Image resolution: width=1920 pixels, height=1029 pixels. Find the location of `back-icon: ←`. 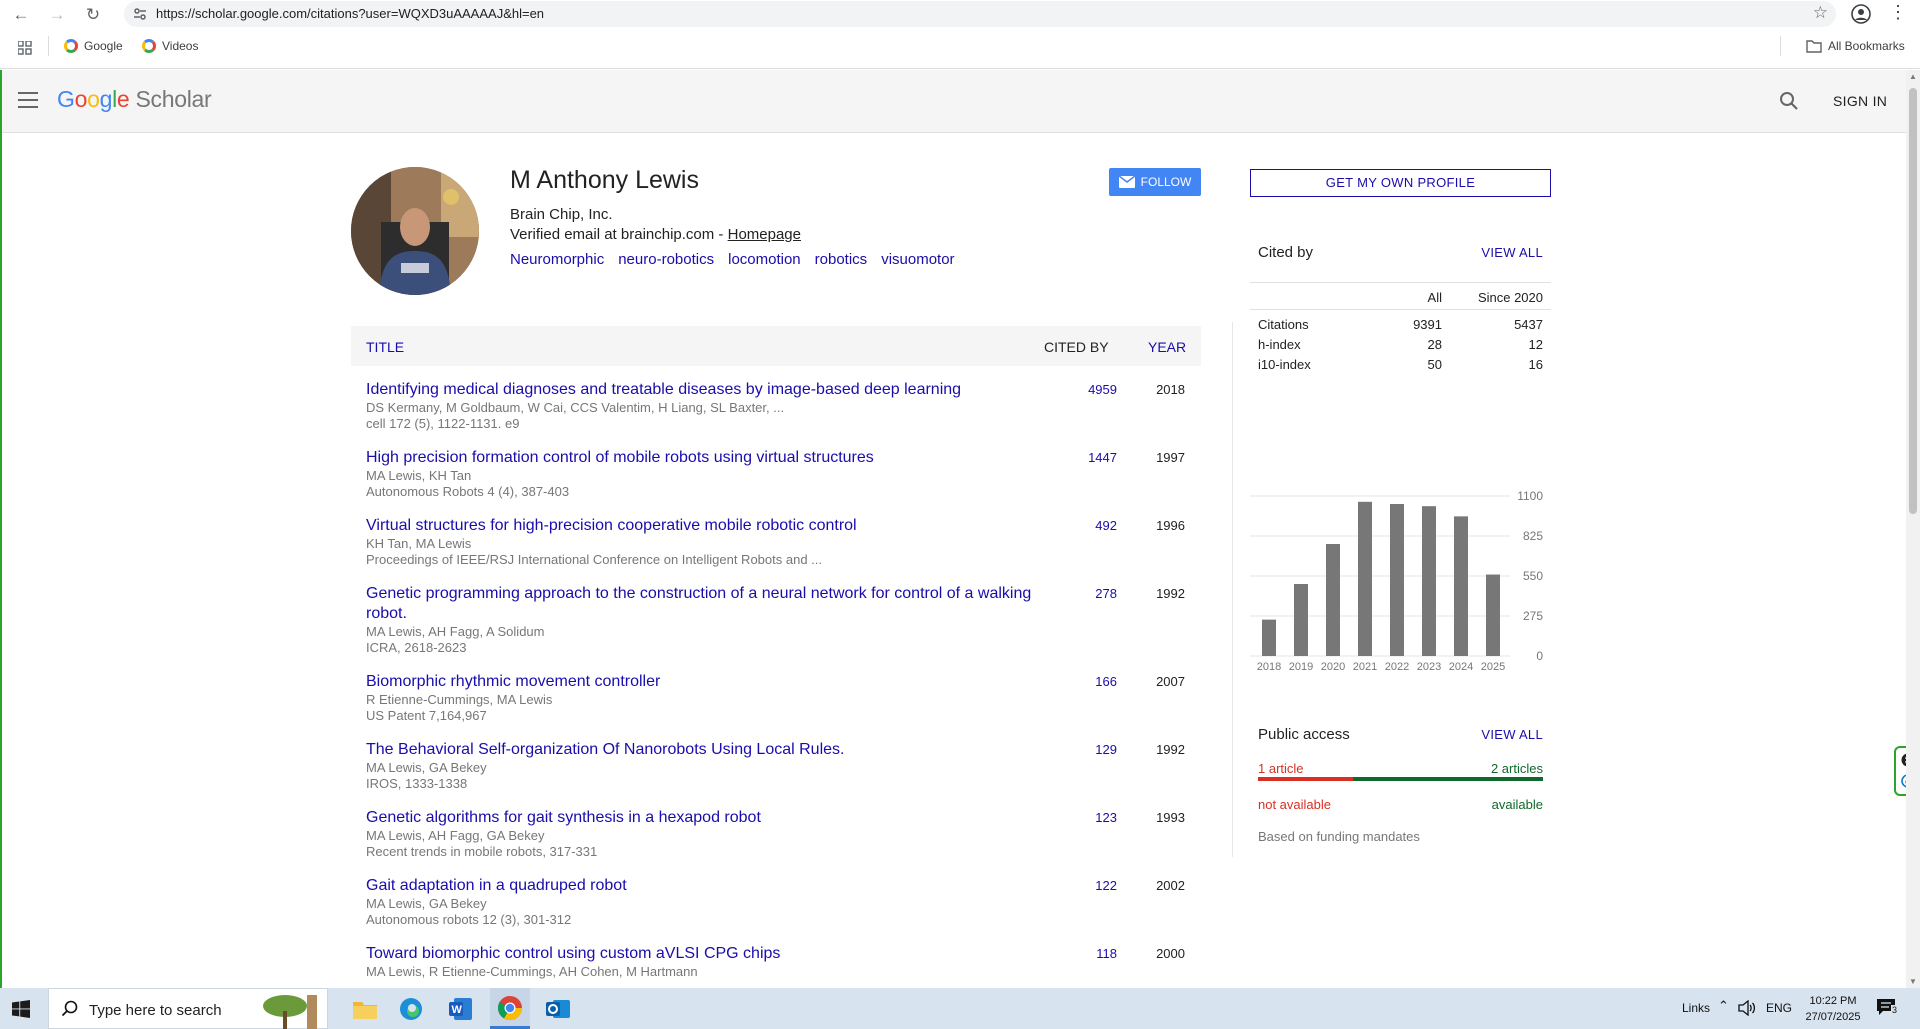

back-icon: ← is located at coordinates (21, 15).